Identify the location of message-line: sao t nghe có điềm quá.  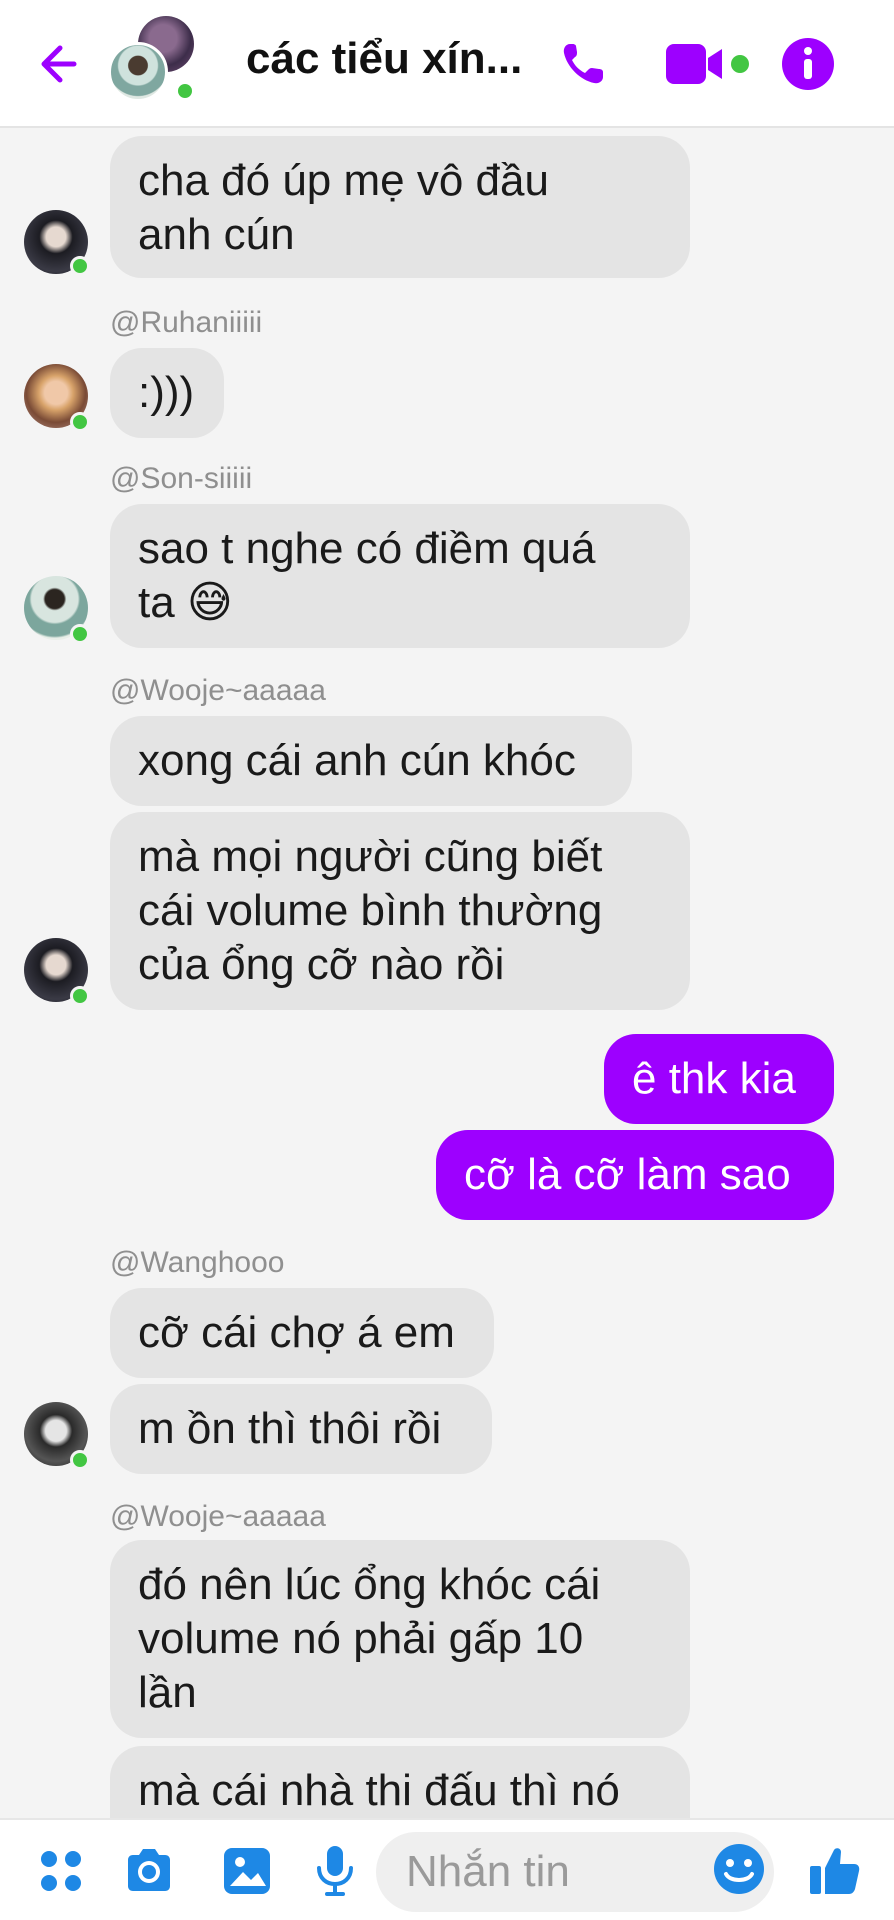
(367, 548).